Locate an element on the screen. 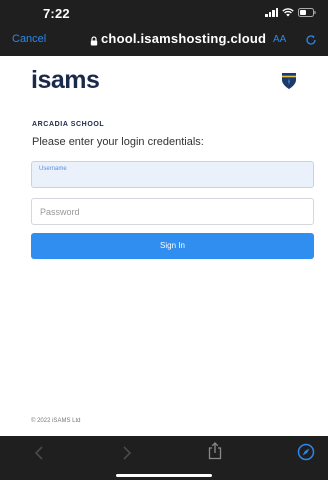 This screenshot has width=328, height=480. password-placeholder: Password is located at coordinates (60, 212).